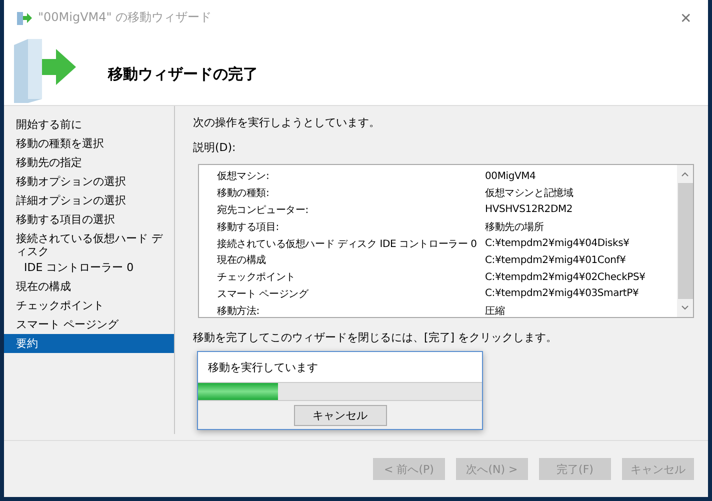 The height and width of the screenshot is (501, 712). What do you see at coordinates (183, 74) in the screenshot?
I see `page-heading: 移動ウィザードの完了` at bounding box center [183, 74].